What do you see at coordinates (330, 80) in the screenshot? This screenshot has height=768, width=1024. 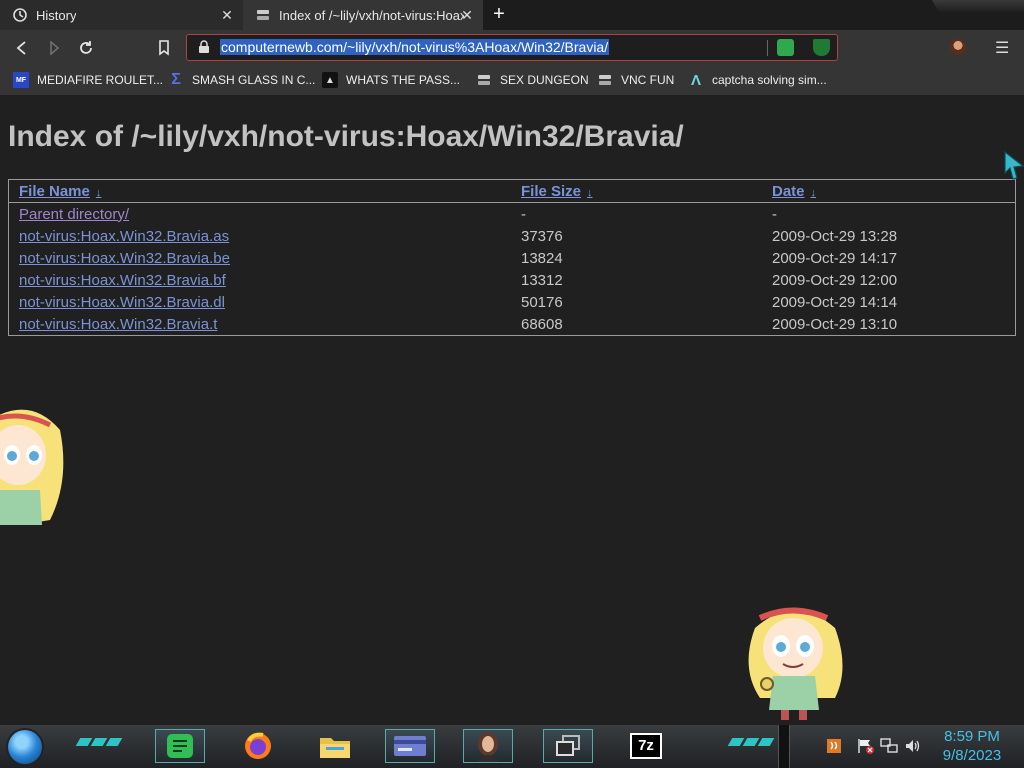 I see `bot-icon: ▲` at bounding box center [330, 80].